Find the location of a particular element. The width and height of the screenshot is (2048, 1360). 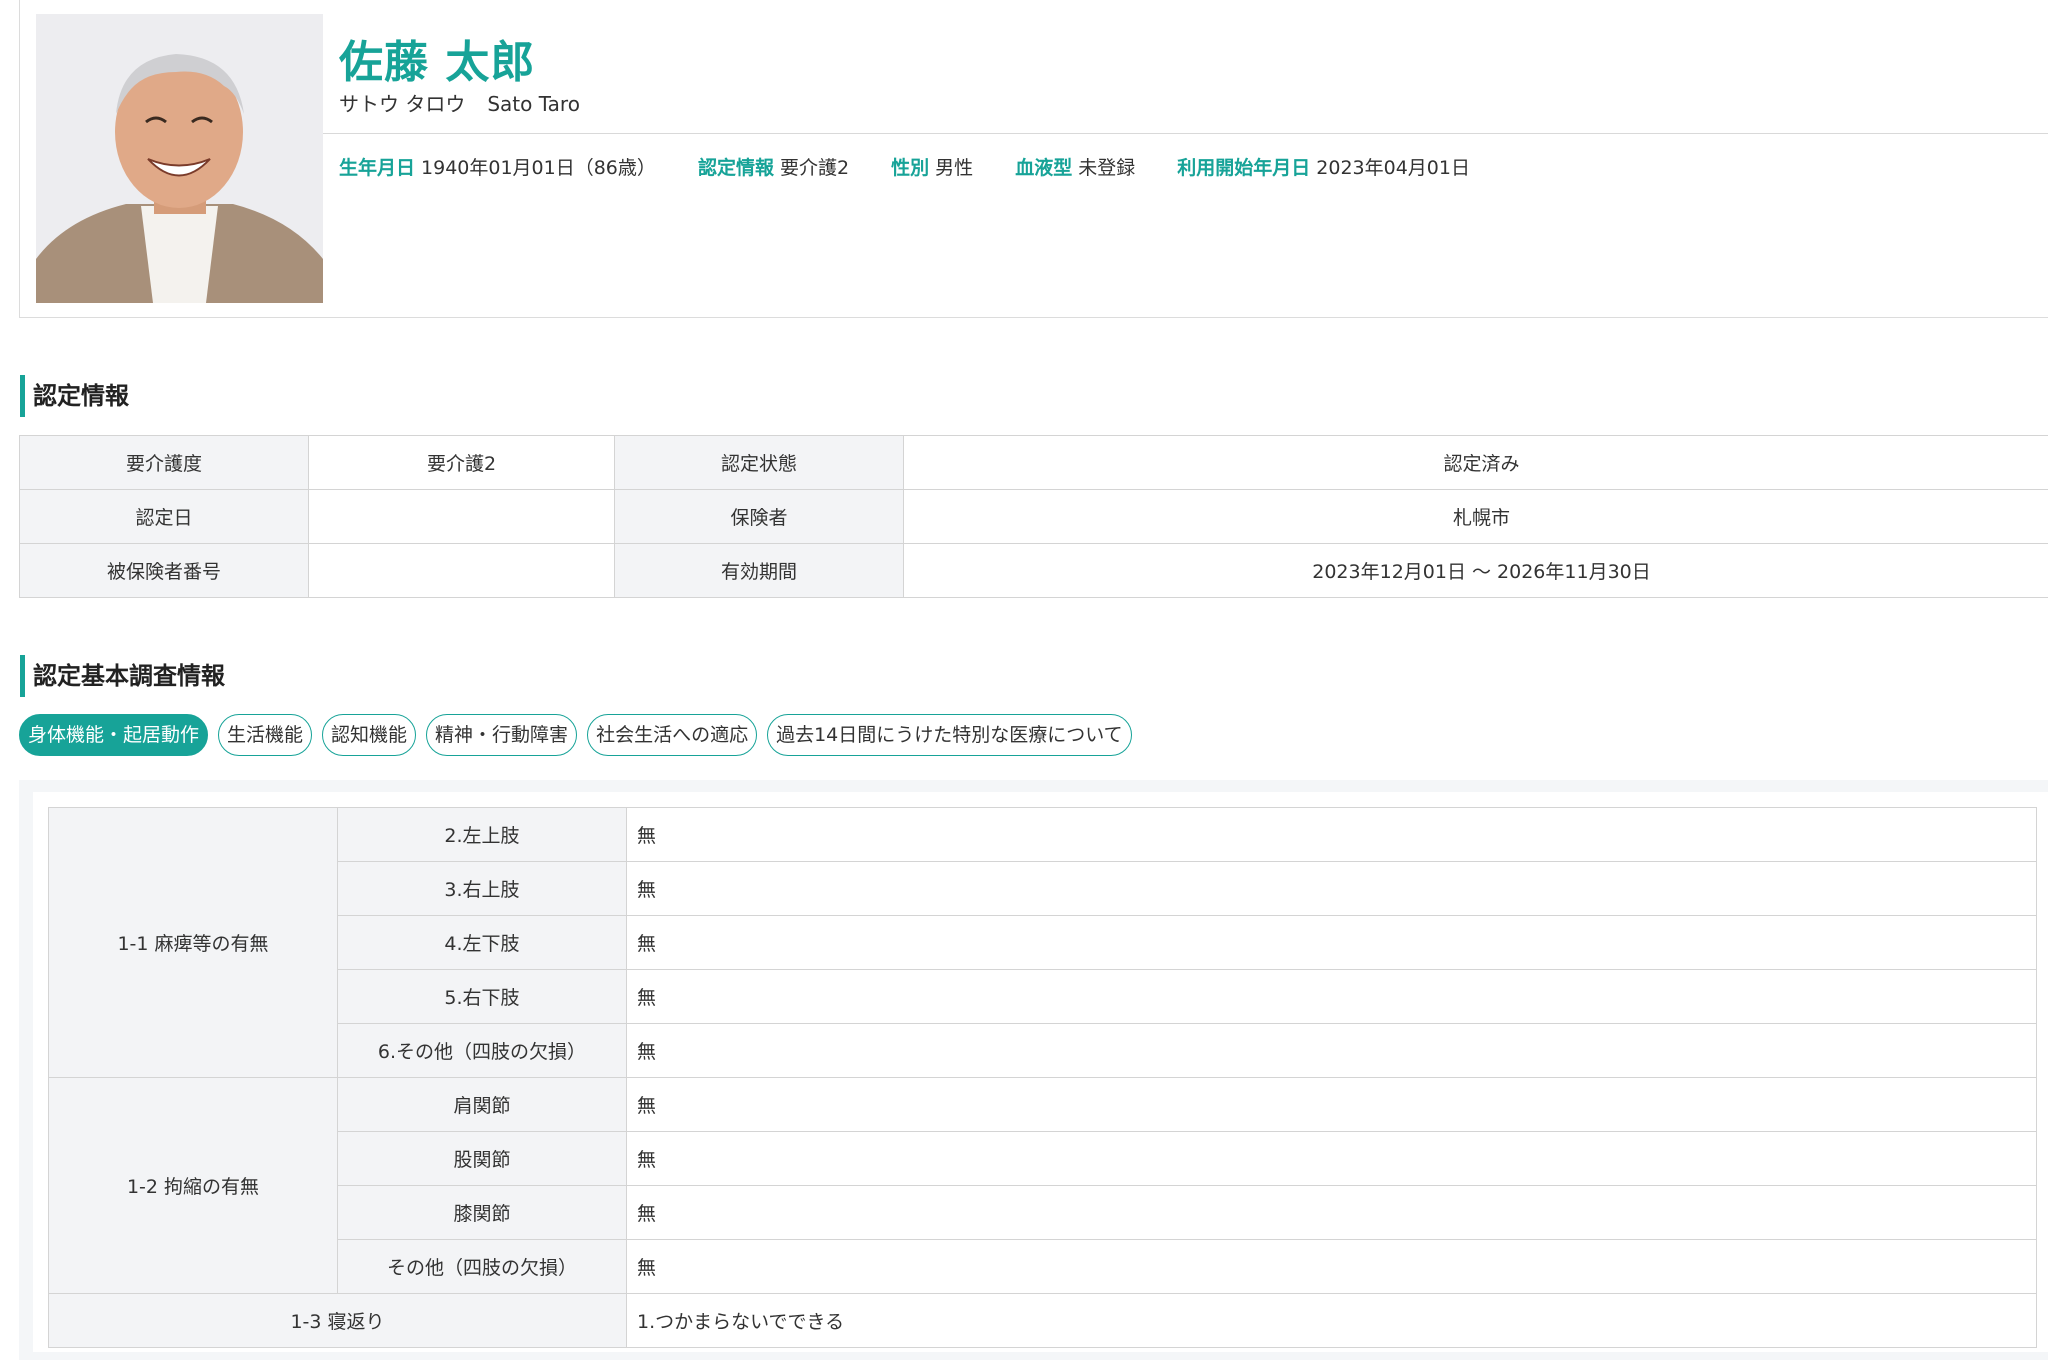

info-value: 要介護2 is located at coordinates (814, 168).